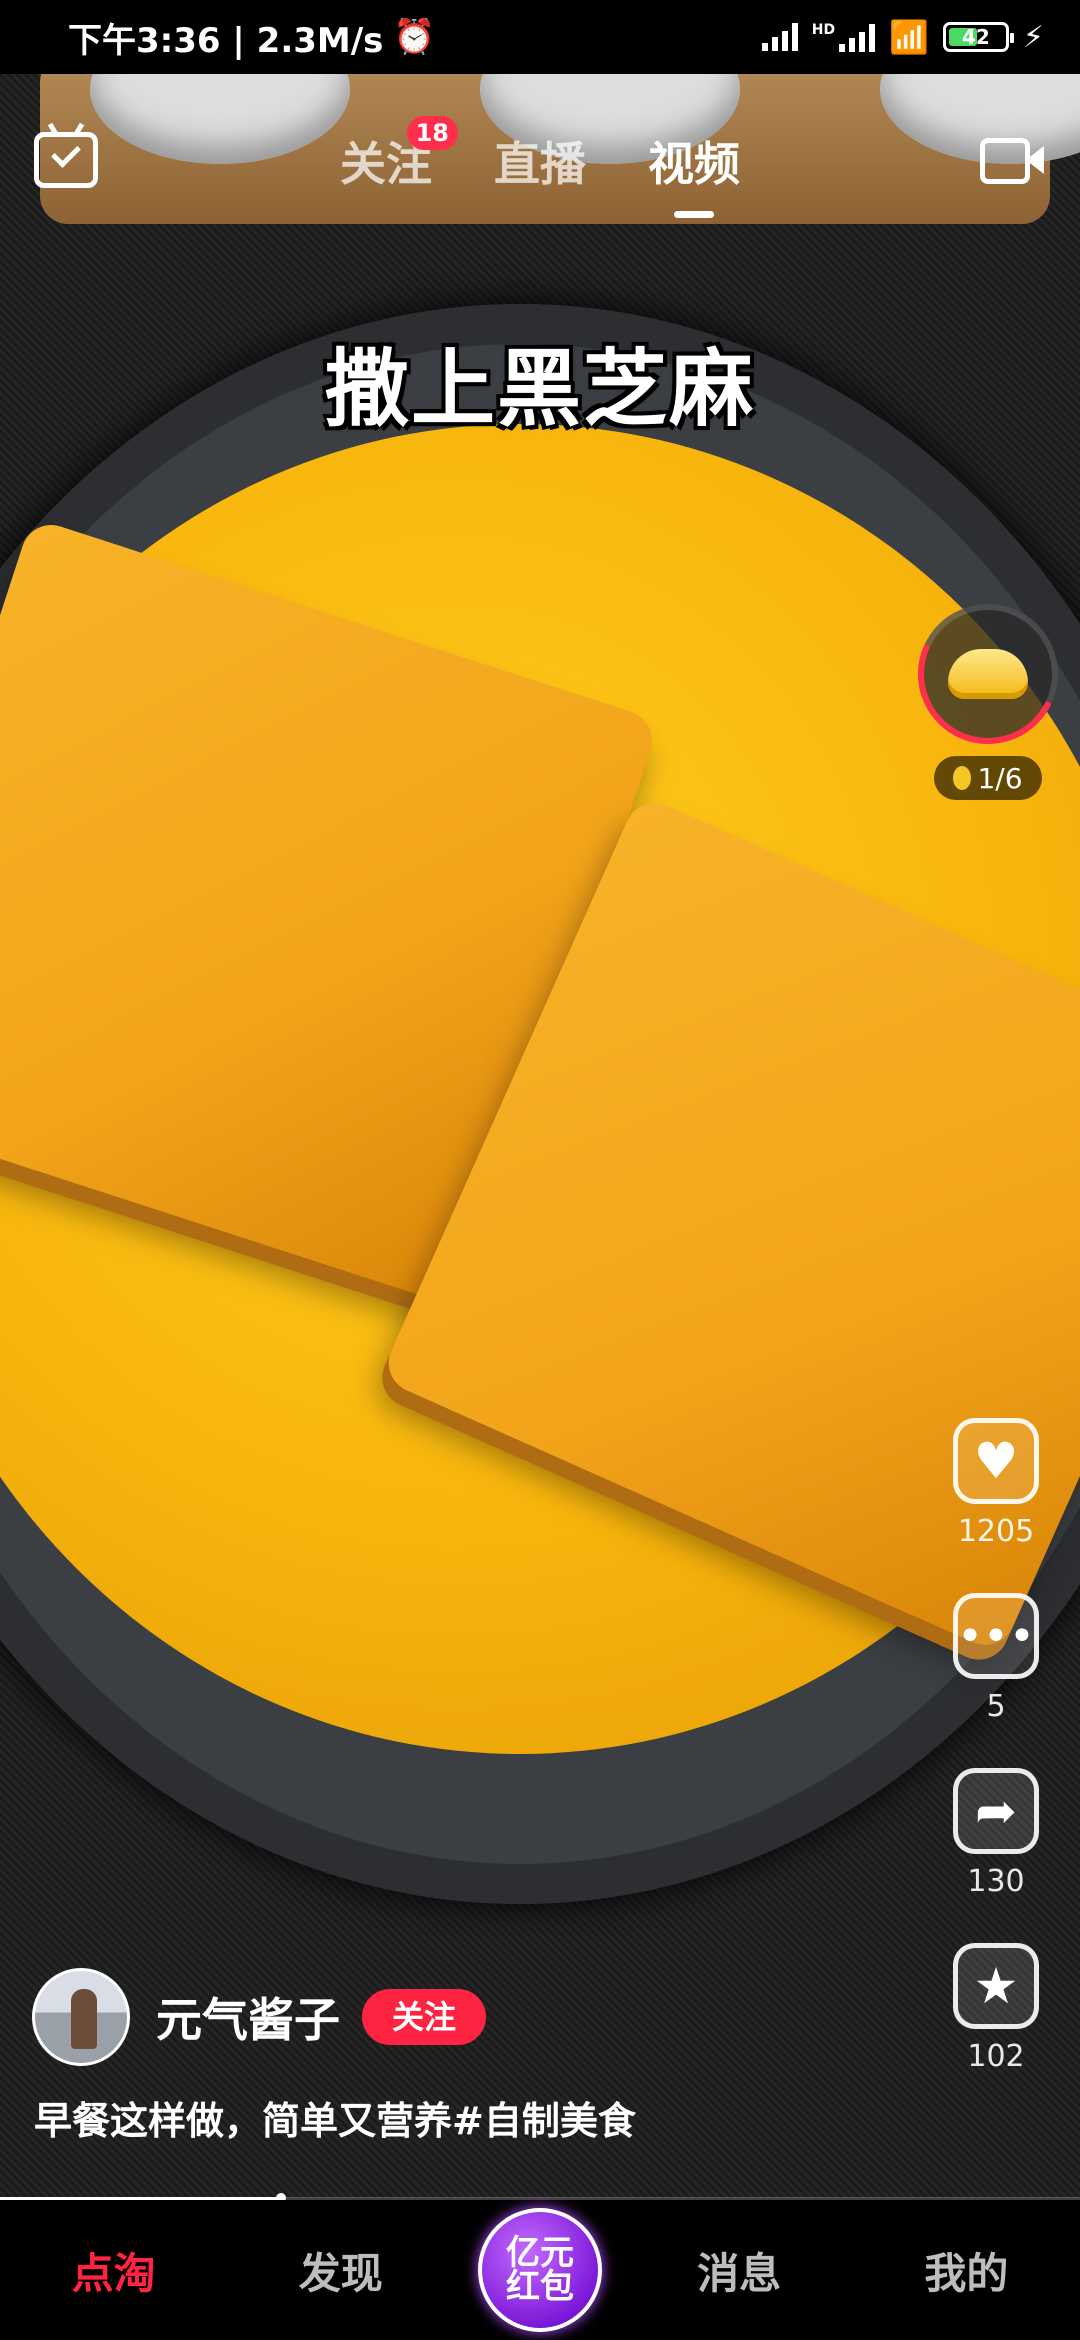 The width and height of the screenshot is (1080, 2340). I want to click on like-count: 1205, so click(996, 1531).